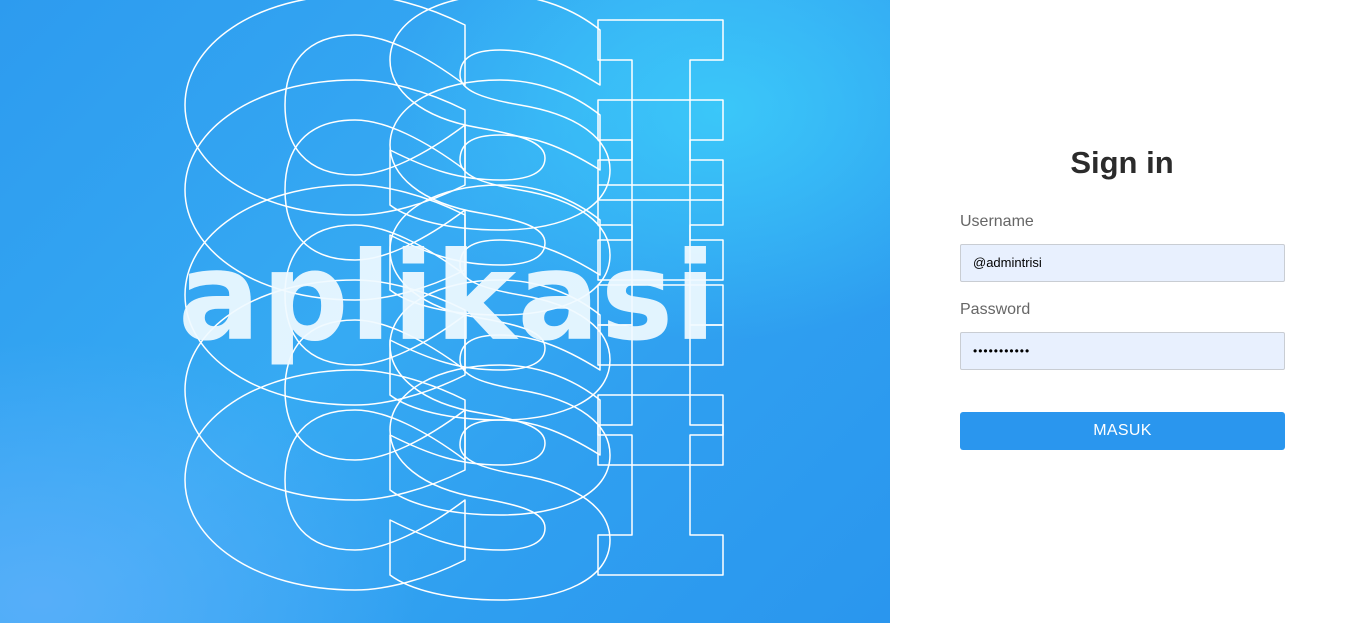 The height and width of the screenshot is (623, 1350). I want to click on submit-button: MASUK, so click(1122, 431).